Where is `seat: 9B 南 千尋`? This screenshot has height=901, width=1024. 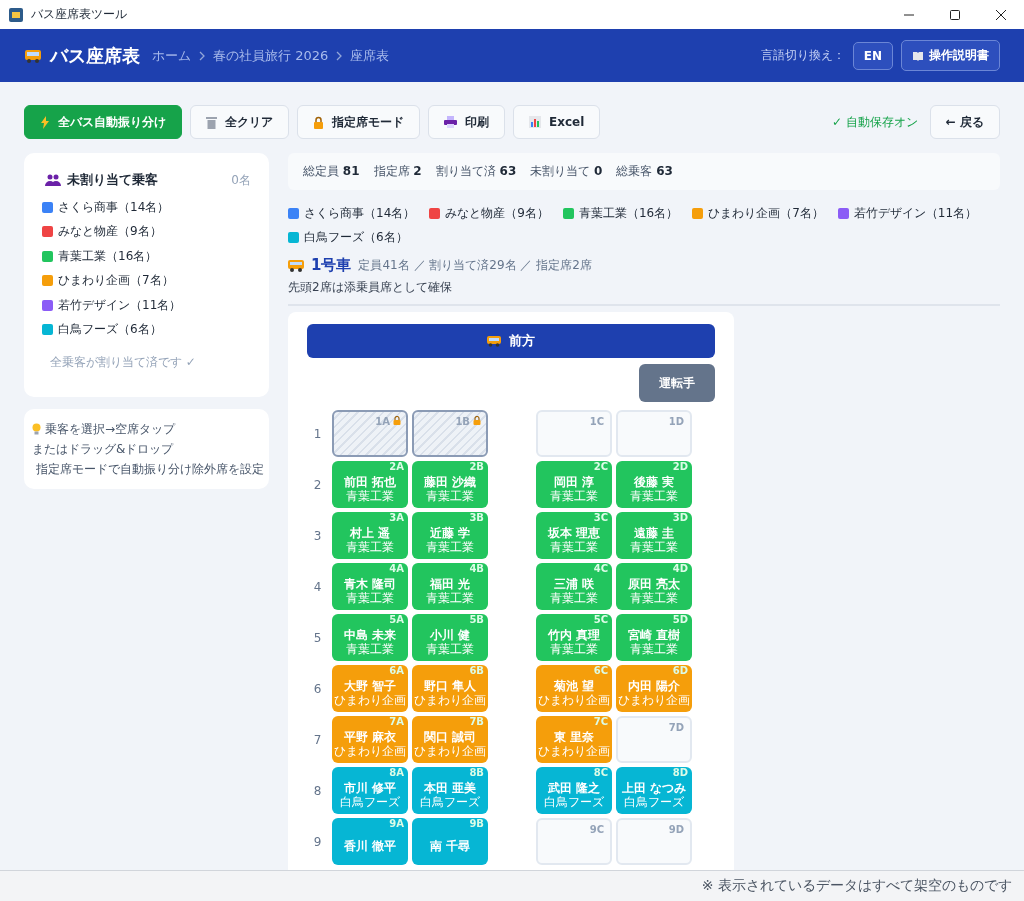 seat: 9B 南 千尋 is located at coordinates (450, 841).